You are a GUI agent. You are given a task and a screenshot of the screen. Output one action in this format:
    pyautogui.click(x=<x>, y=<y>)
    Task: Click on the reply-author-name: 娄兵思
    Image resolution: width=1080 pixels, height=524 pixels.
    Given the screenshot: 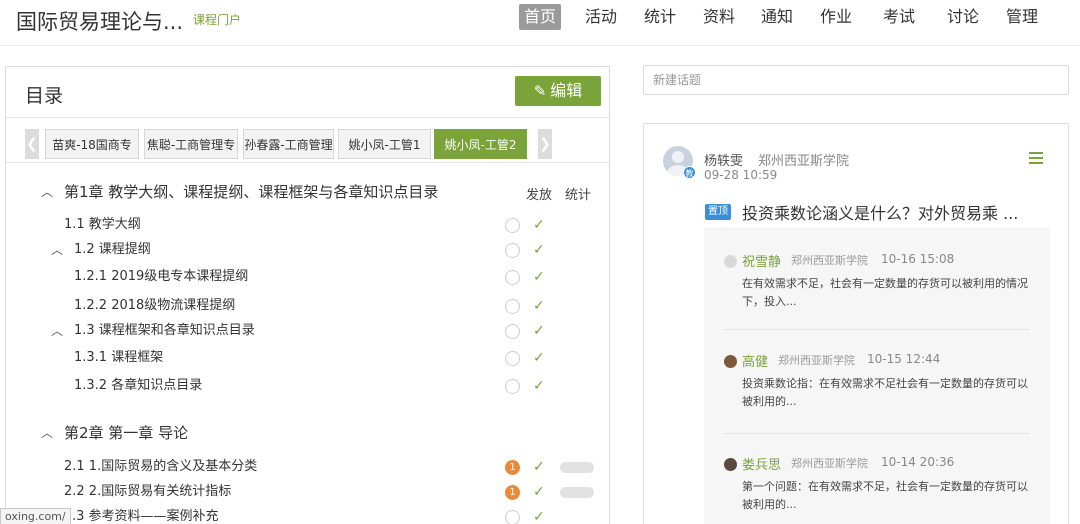 What is the action you would take?
    pyautogui.click(x=761, y=463)
    